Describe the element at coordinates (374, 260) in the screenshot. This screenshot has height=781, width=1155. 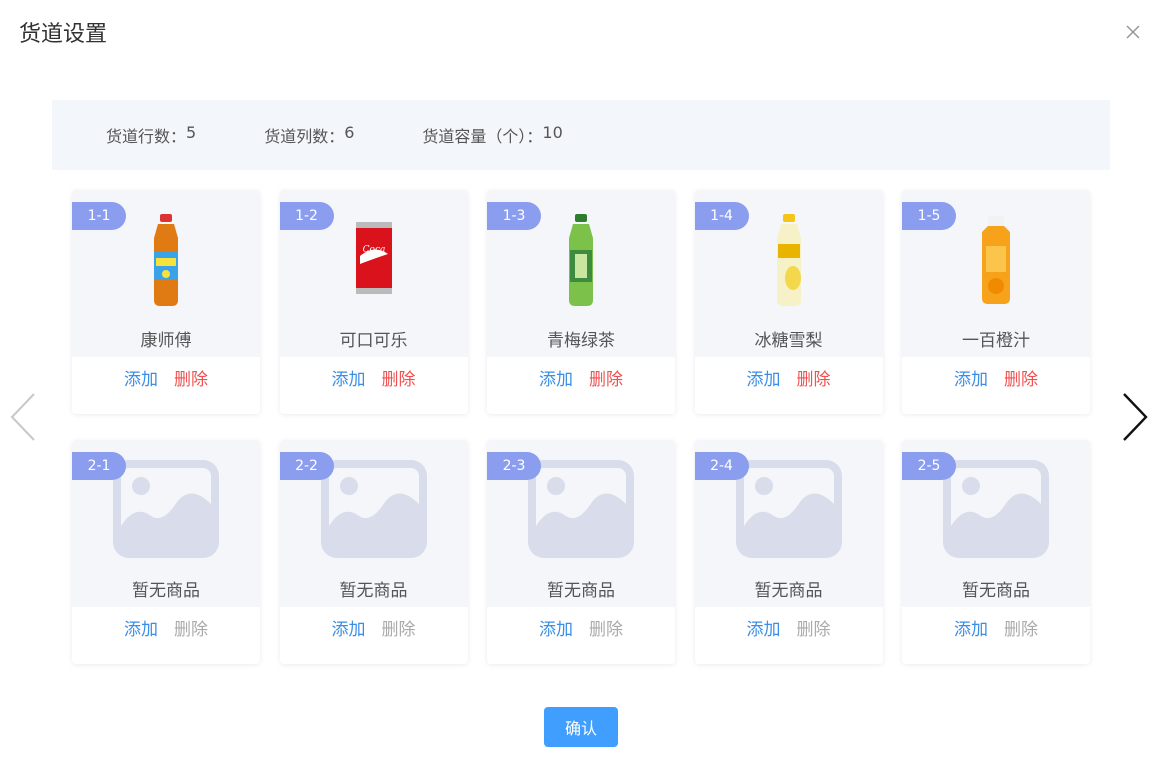
I see `cola-can-icon: Coca` at that location.